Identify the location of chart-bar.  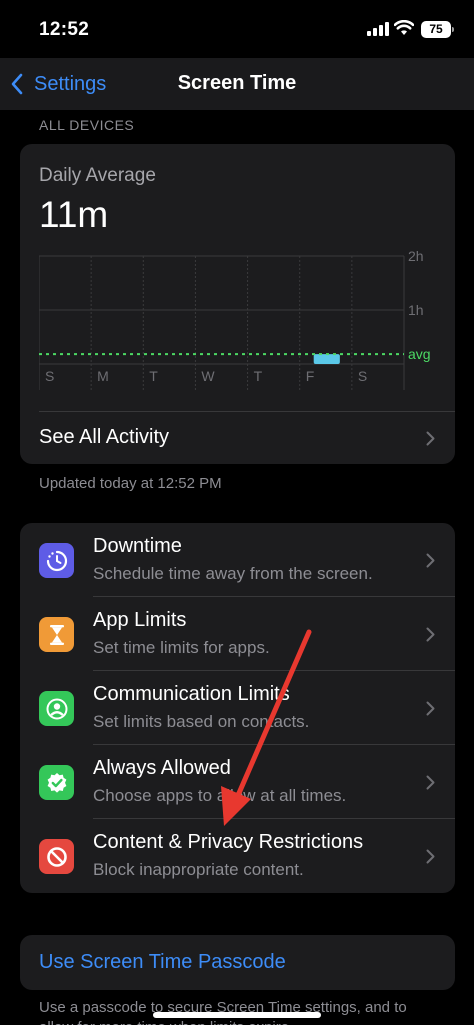
(326, 359).